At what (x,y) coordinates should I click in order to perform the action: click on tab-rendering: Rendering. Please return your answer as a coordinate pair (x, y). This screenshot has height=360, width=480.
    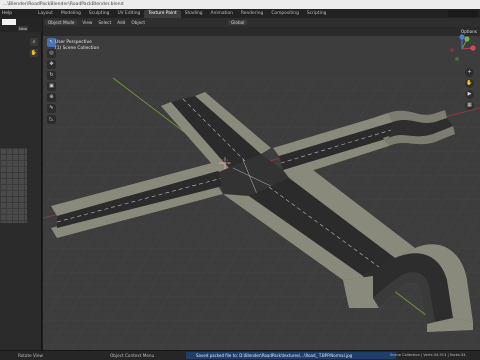
    Looking at the image, I should click on (252, 14).